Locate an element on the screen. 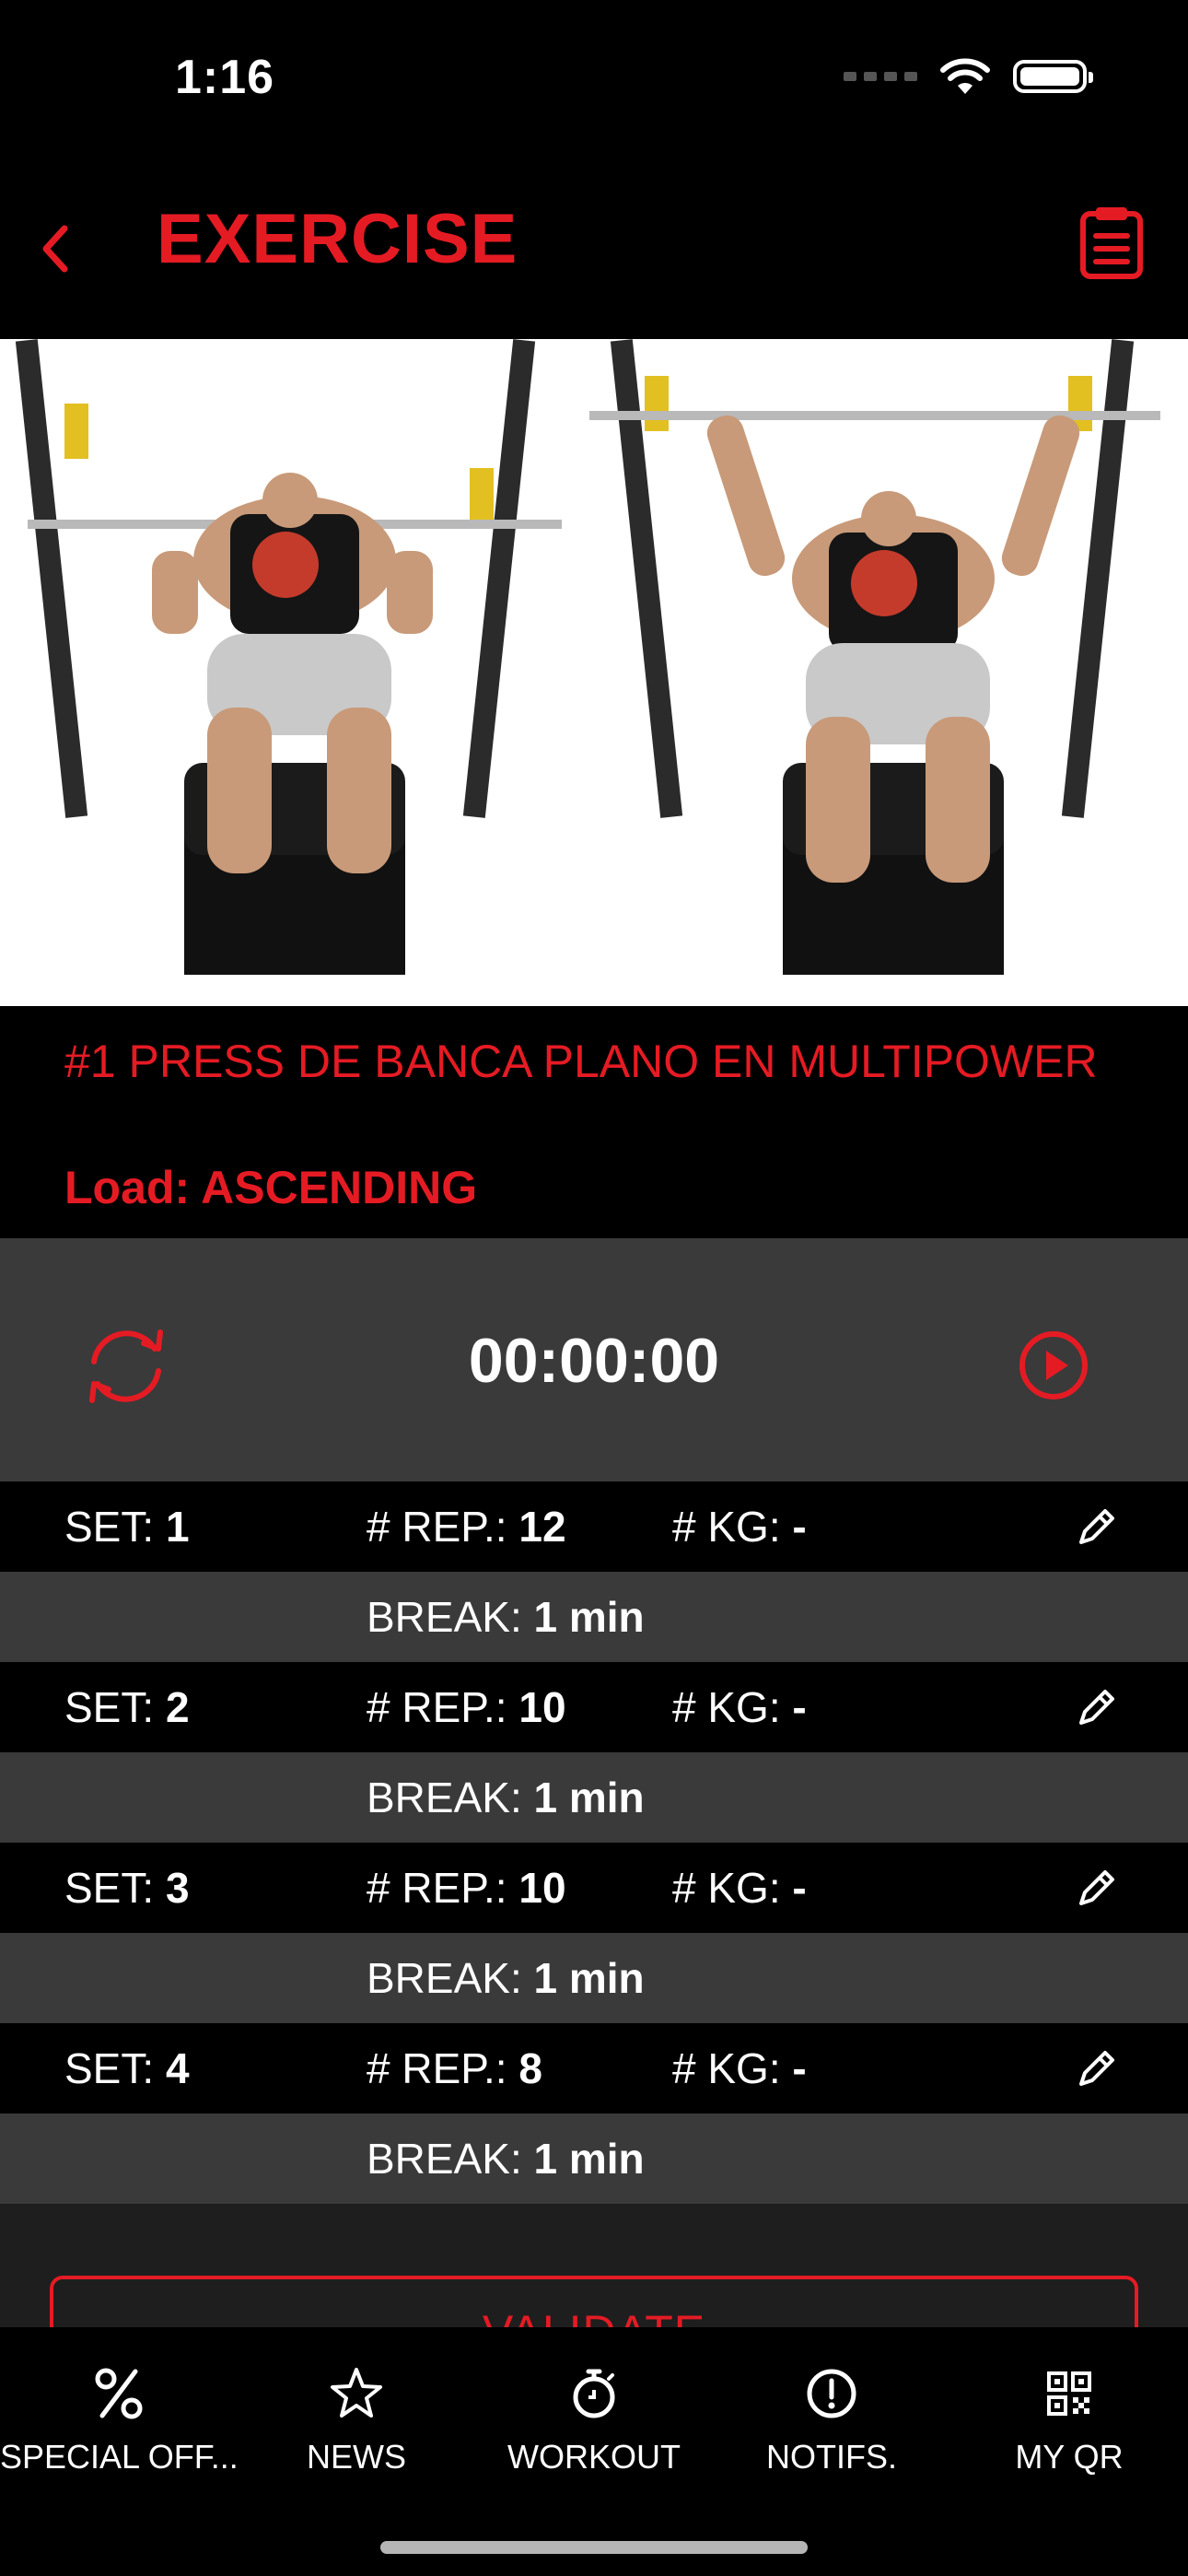  exercise-name: #1 PRESS DE BANCA PLANO EN MULTIPOWER is located at coordinates (581, 1061).